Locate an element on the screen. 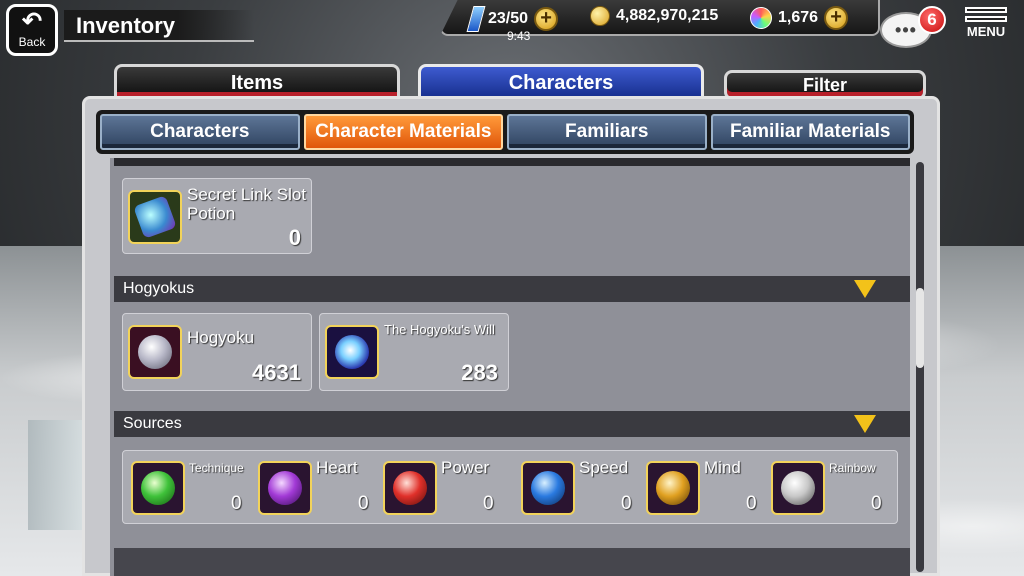  list-item: Power 0 is located at coordinates (445, 488).